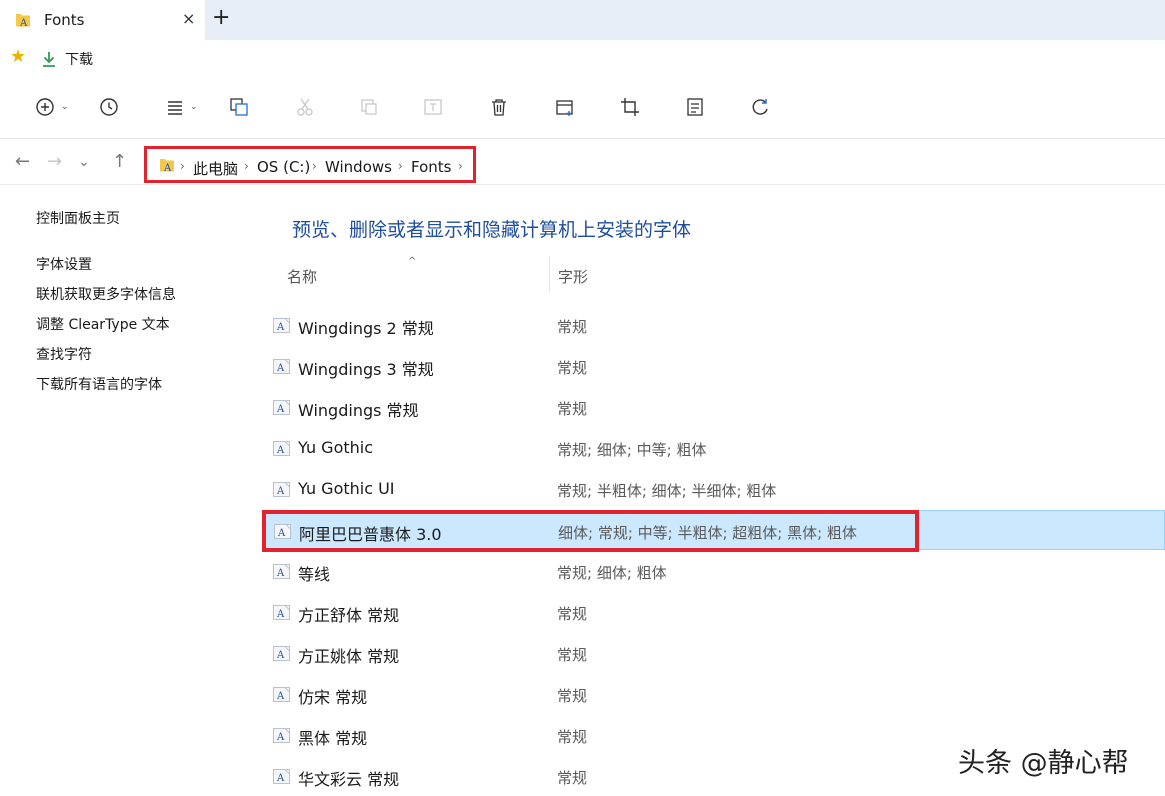  I want to click on annotation-highlight-box, so click(590, 531).